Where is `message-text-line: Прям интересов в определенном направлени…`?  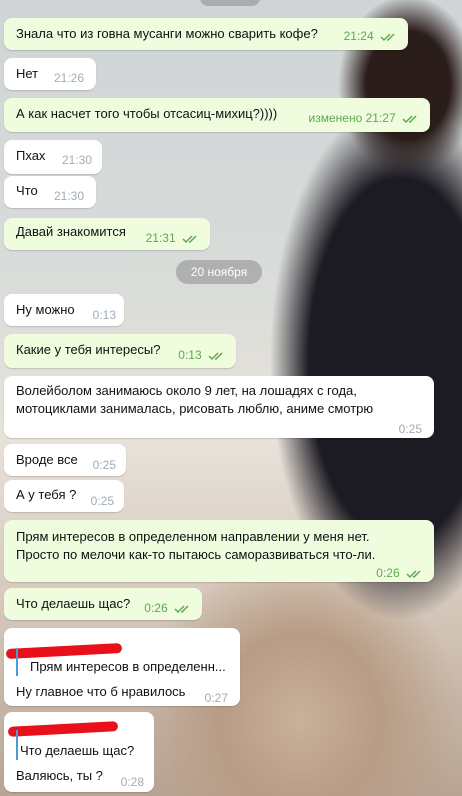
message-text-line: Прям интересов в определенном направлени… is located at coordinates (193, 536).